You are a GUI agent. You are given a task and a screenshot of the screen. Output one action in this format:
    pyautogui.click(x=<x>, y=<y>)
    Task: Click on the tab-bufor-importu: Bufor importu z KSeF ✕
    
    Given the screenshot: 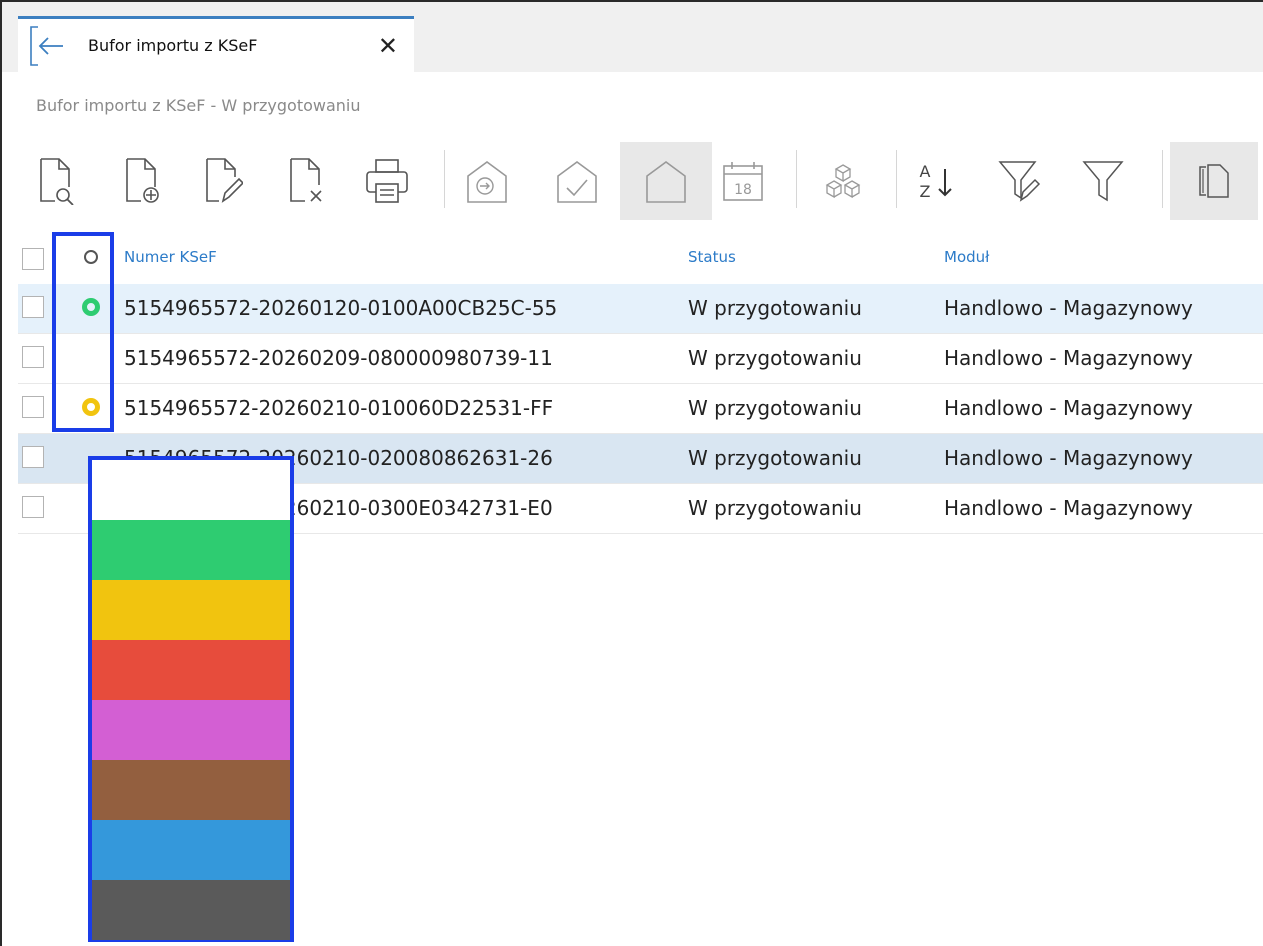 What is the action you would take?
    pyautogui.click(x=216, y=44)
    